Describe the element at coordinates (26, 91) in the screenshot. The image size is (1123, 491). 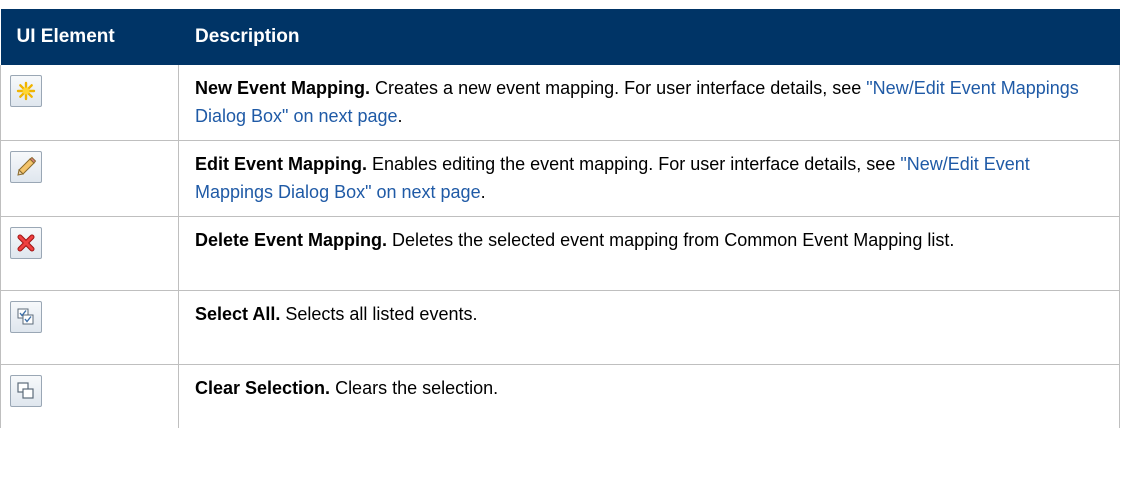
I see `new-star-icon` at that location.